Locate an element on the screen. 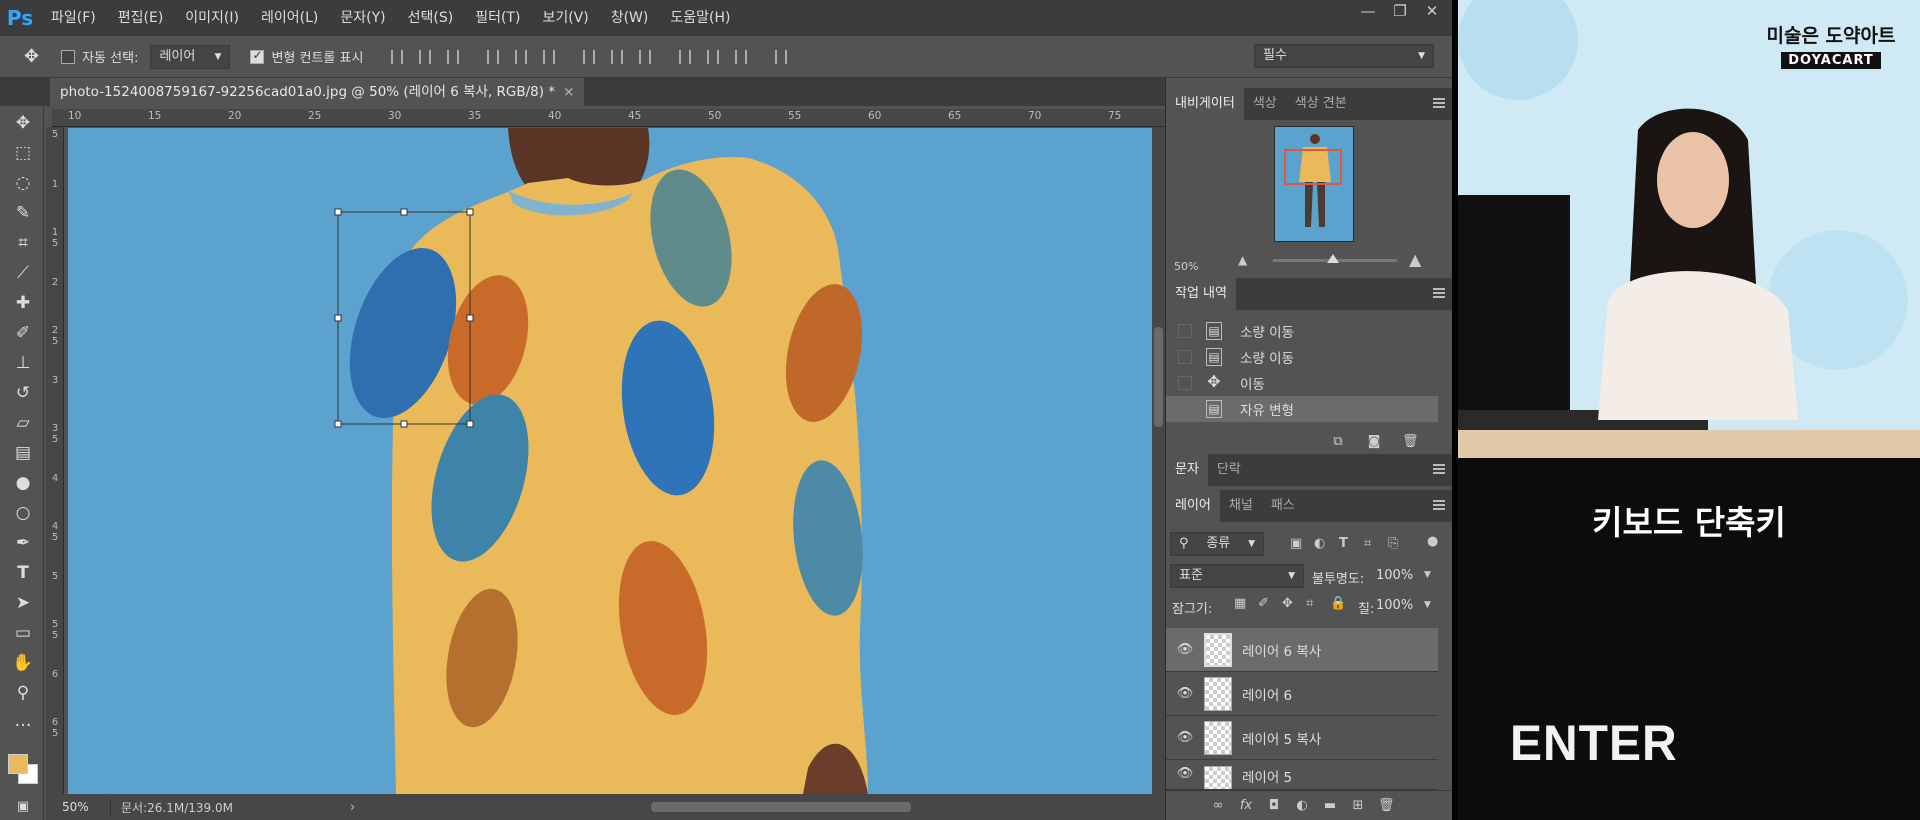  clone-stamp-tool-icon: ⊥ is located at coordinates (23, 363).